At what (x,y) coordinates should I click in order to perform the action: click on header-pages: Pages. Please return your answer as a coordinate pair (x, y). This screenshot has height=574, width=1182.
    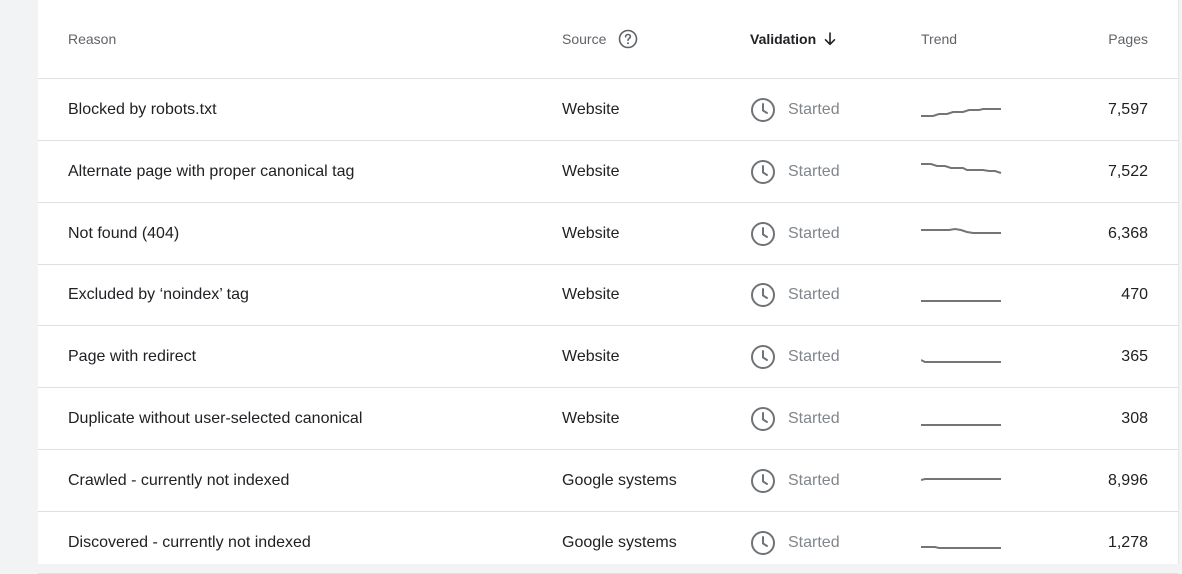
    Looking at the image, I should click on (1128, 39).